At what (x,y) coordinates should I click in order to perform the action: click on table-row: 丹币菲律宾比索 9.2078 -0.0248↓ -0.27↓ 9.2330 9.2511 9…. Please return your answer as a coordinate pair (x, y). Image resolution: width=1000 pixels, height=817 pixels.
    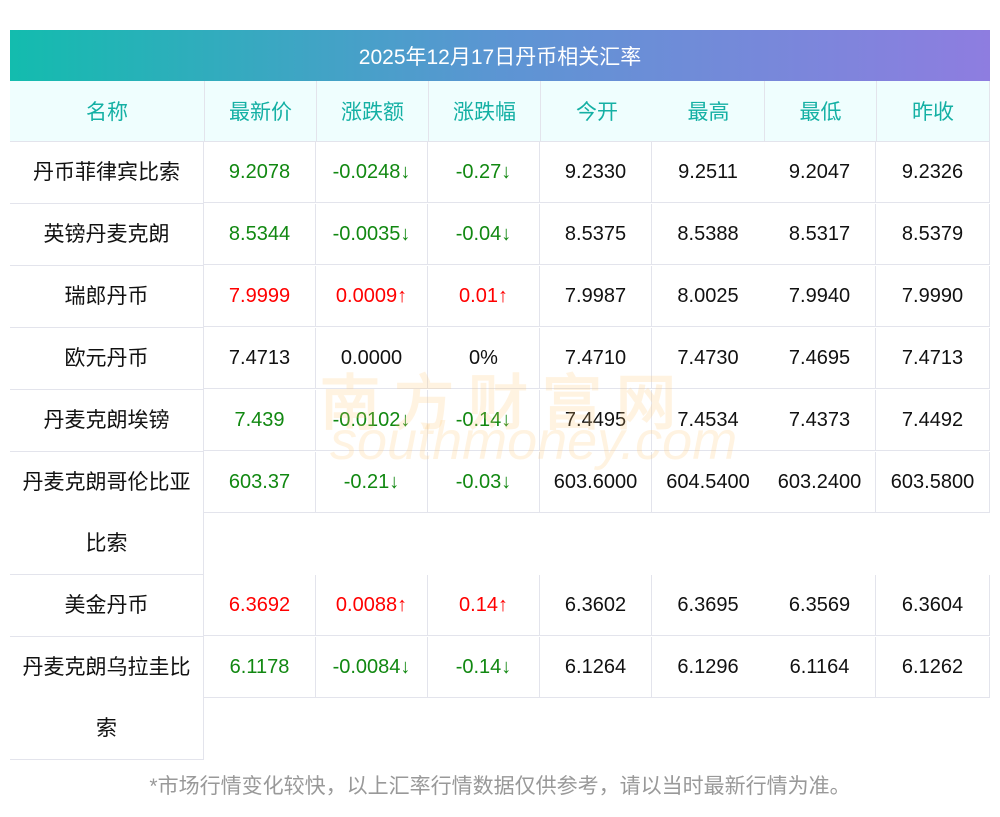
    Looking at the image, I should click on (500, 173).